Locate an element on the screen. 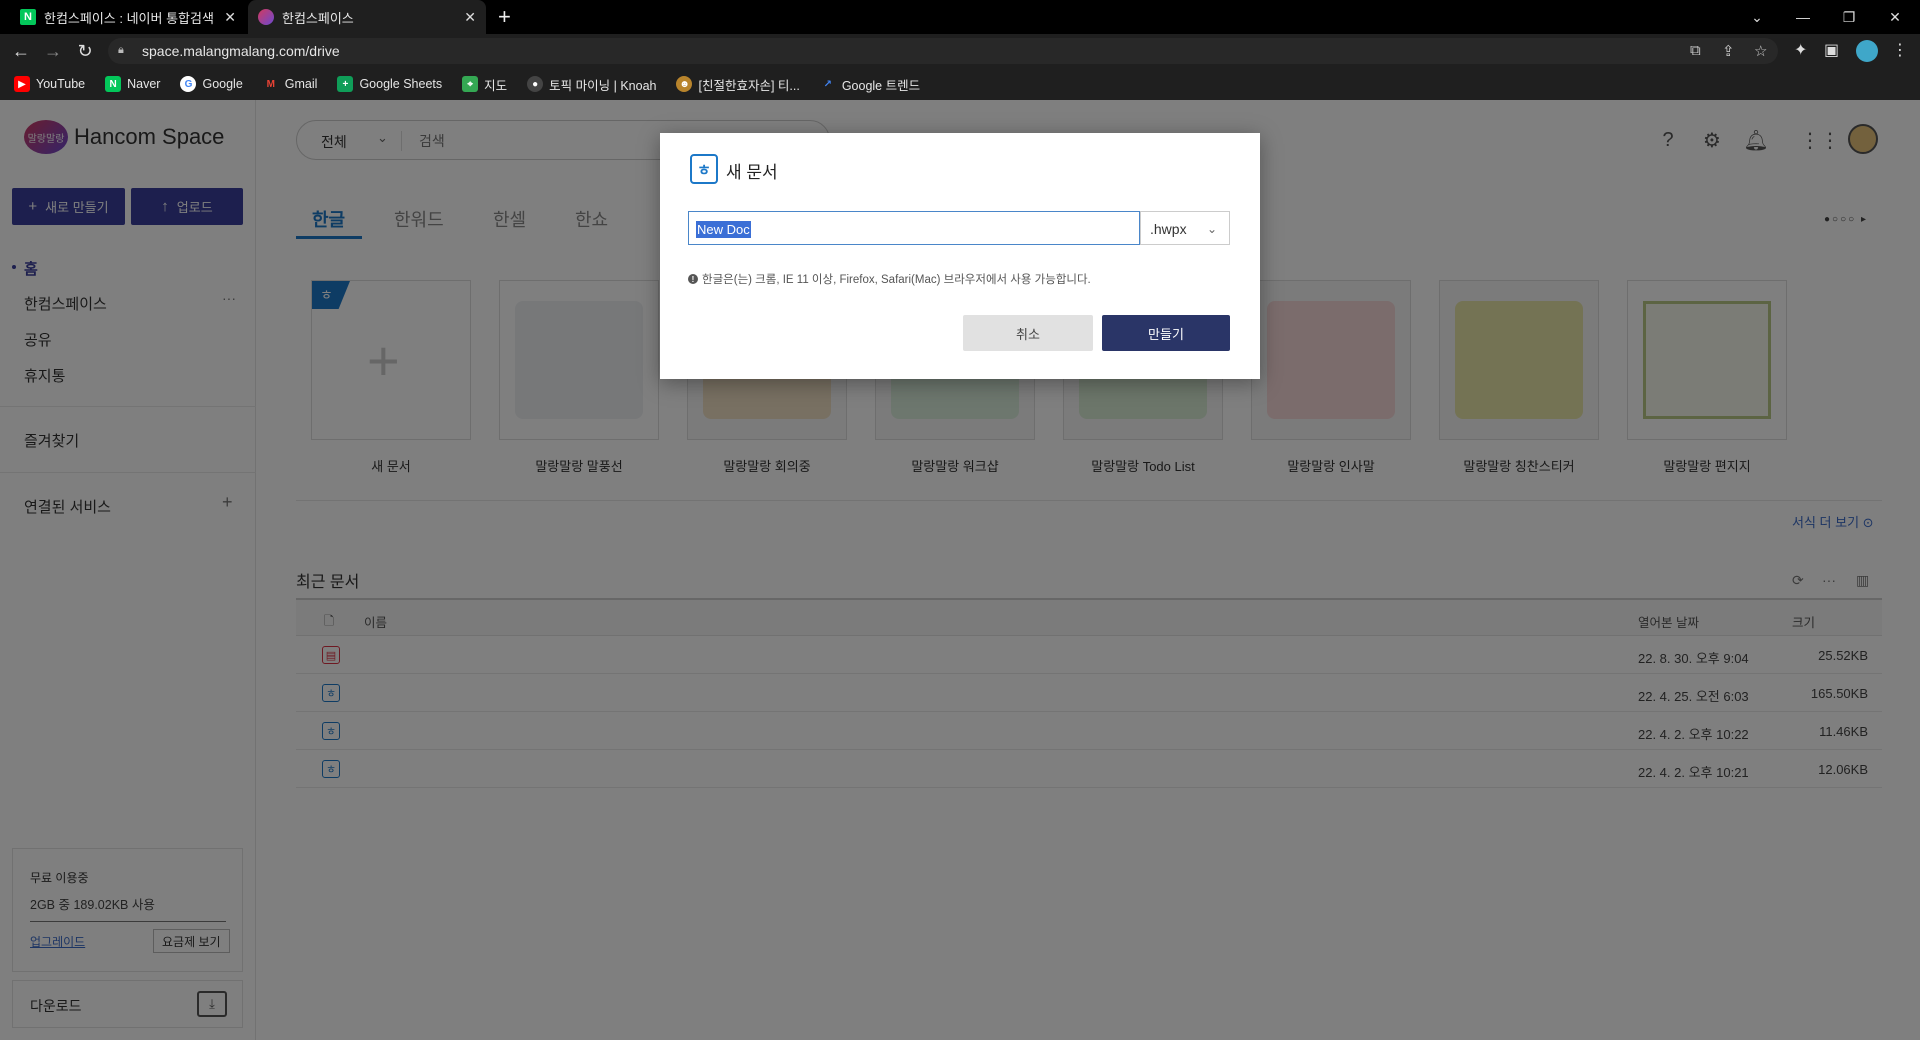 The image size is (1920, 1040). bookmark-label: Gmail is located at coordinates (301, 84).